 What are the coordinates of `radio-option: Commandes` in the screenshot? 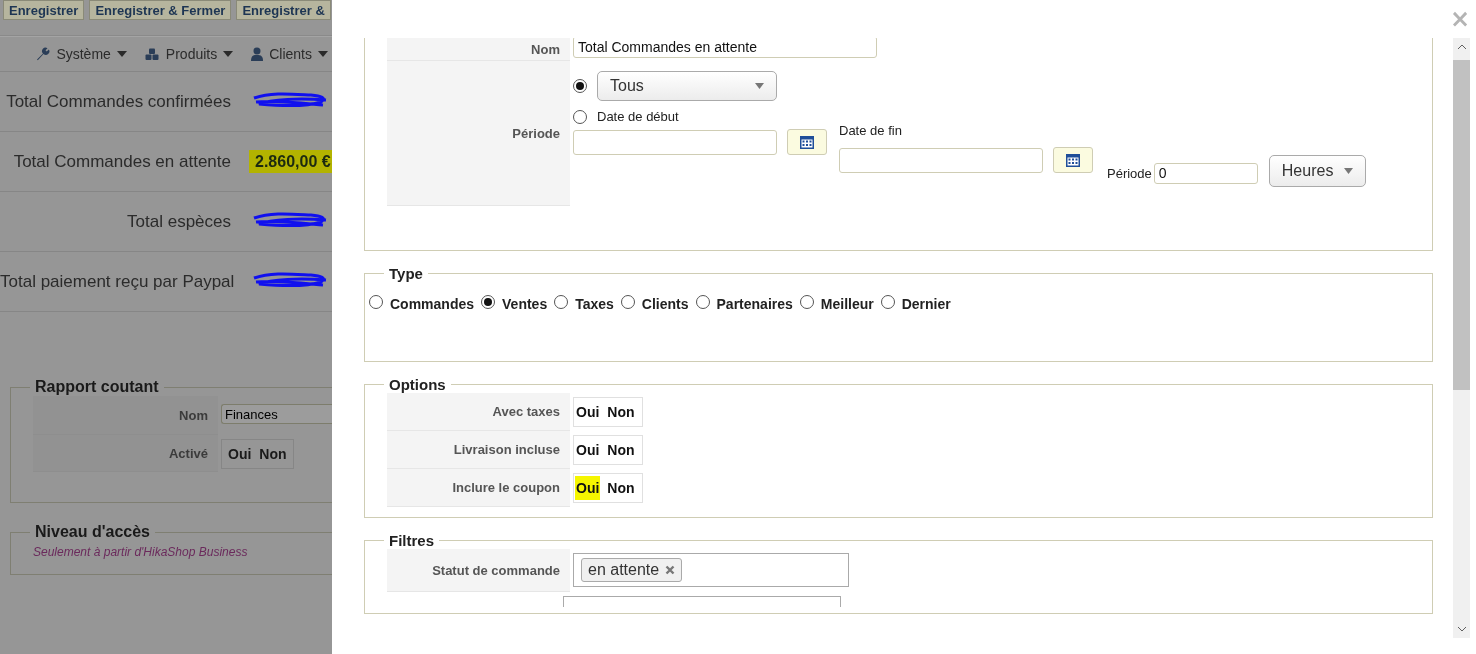 It's located at (422, 302).